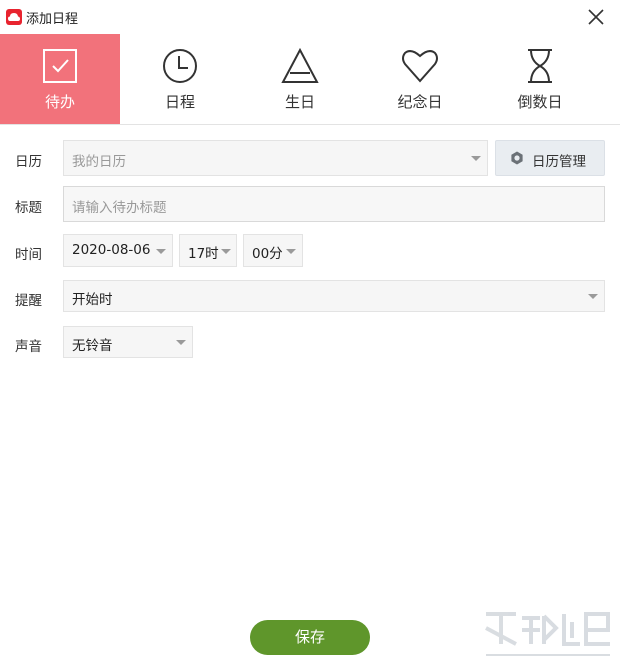  Describe the element at coordinates (180, 66) in the screenshot. I see `clock-icon` at that location.